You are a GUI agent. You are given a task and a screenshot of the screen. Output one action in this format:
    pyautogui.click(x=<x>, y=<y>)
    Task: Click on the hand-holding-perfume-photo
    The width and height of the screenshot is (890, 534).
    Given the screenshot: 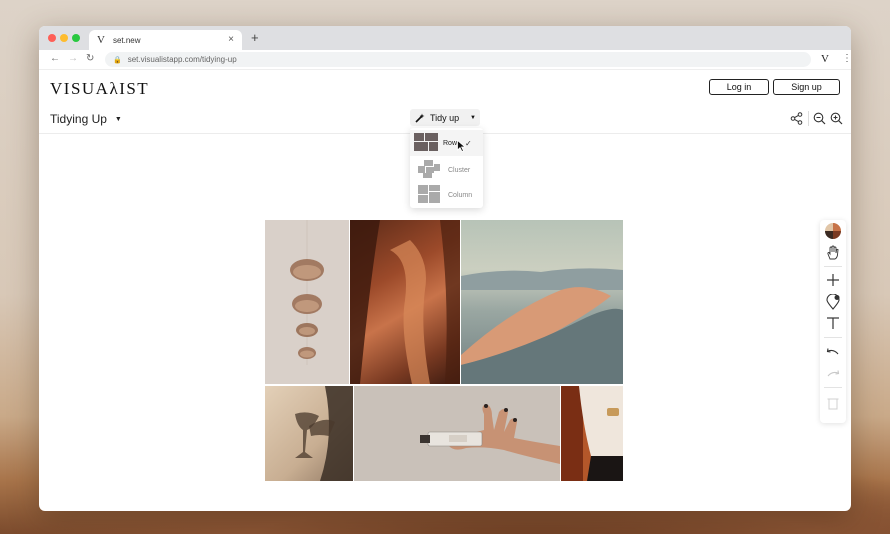 What is the action you would take?
    pyautogui.click(x=457, y=433)
    